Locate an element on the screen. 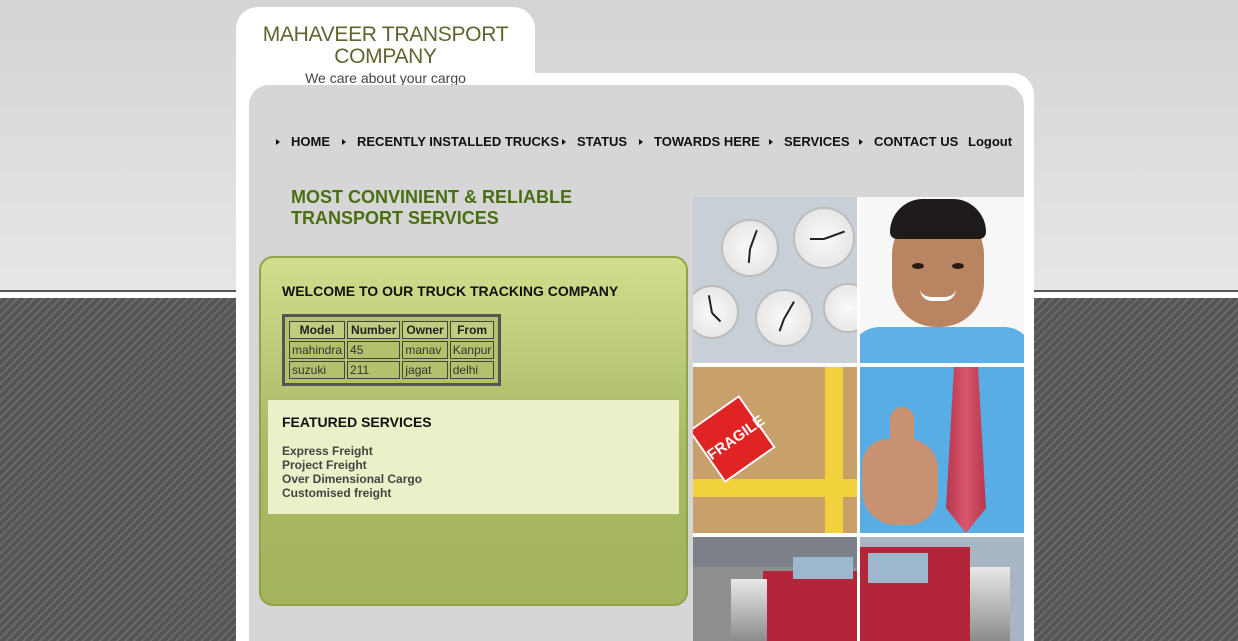 The height and width of the screenshot is (641, 1238). table-cell: suzuki is located at coordinates (317, 370).